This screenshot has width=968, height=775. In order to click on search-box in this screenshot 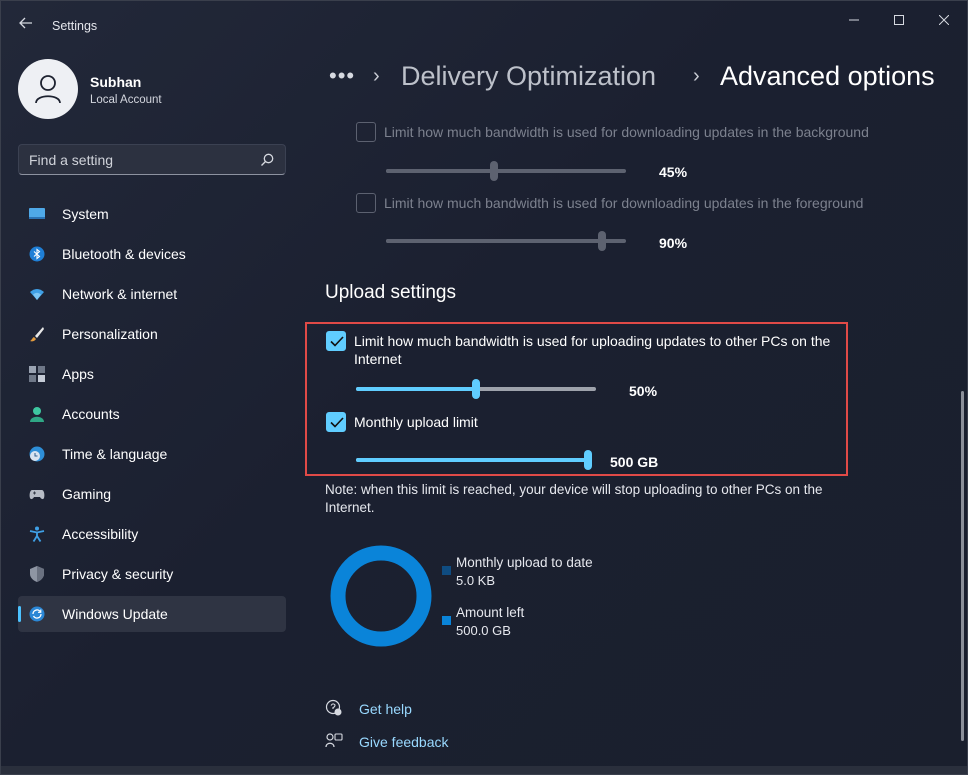, I will do `click(152, 159)`.